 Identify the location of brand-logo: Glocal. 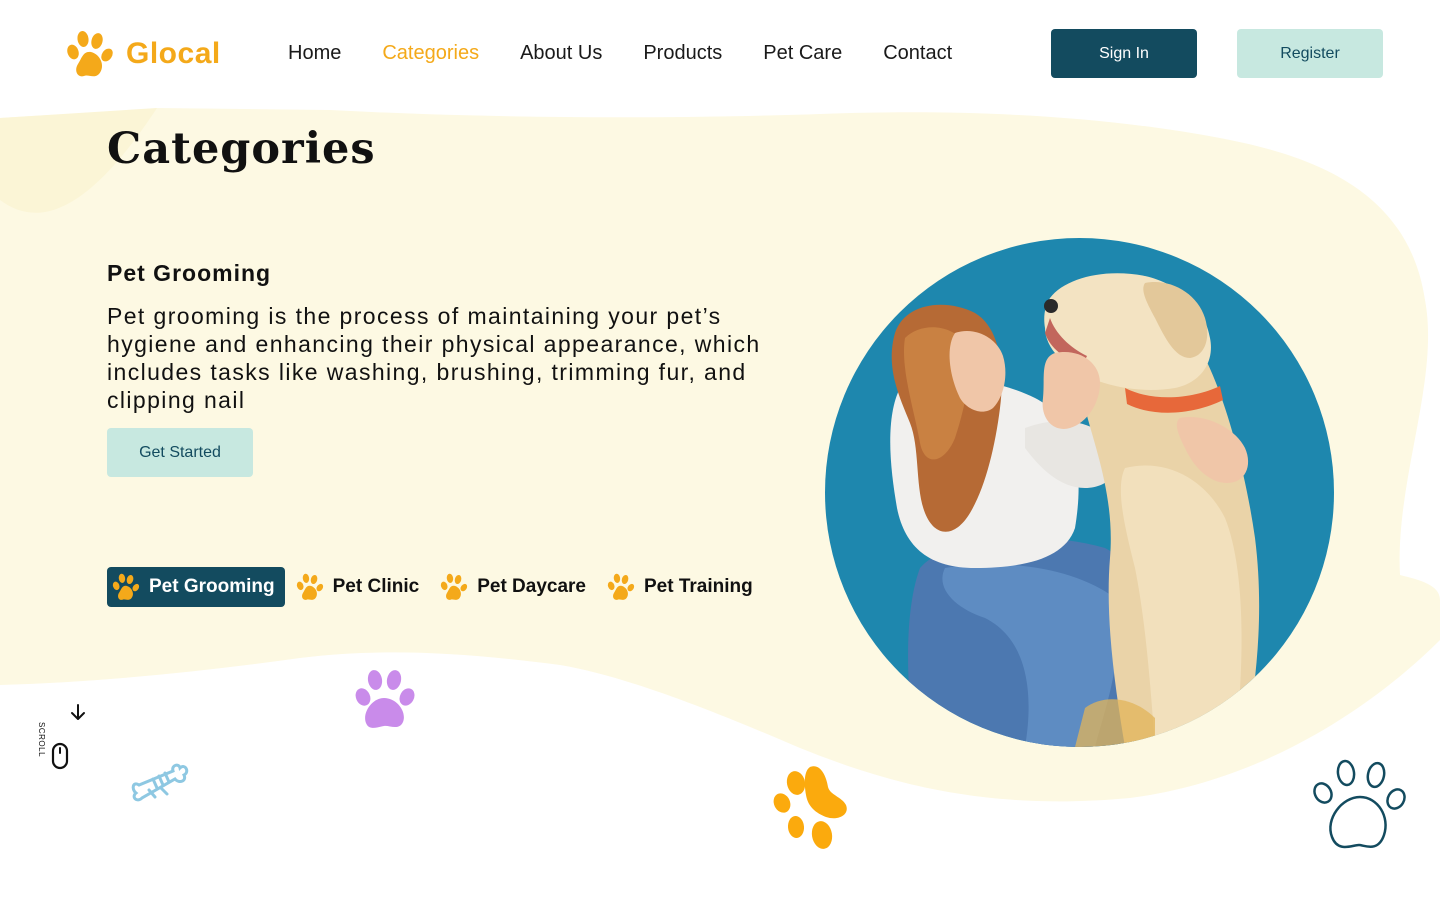
(142, 54).